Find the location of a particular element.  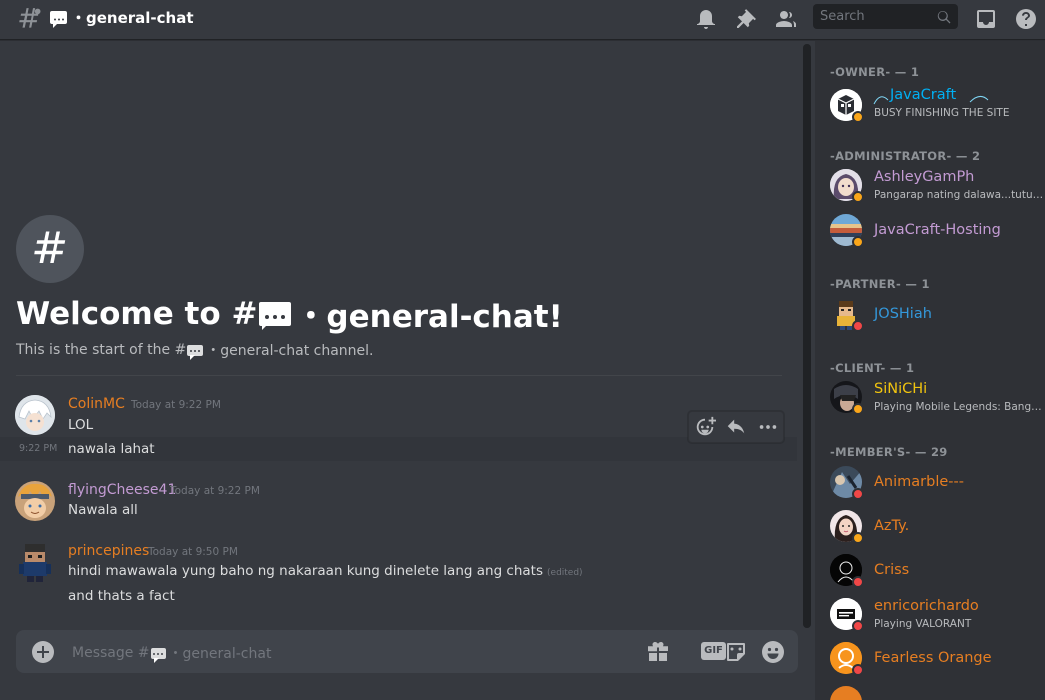

message-text: LOL is located at coordinates (81, 425).